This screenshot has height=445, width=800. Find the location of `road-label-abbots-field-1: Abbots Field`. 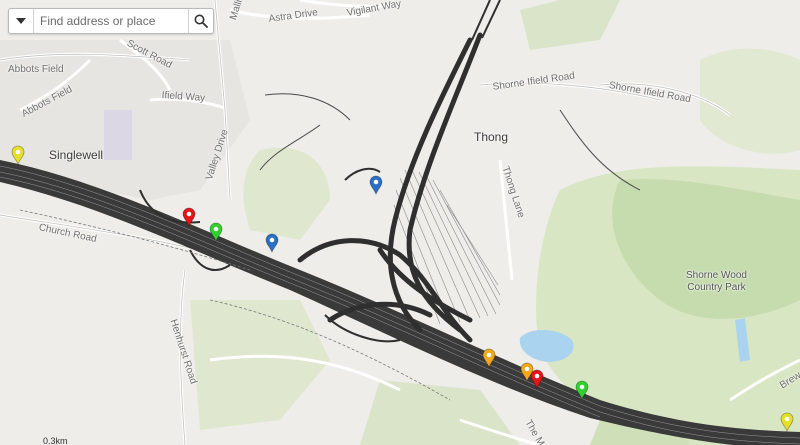

road-label-abbots-field-1: Abbots Field is located at coordinates (36, 69).